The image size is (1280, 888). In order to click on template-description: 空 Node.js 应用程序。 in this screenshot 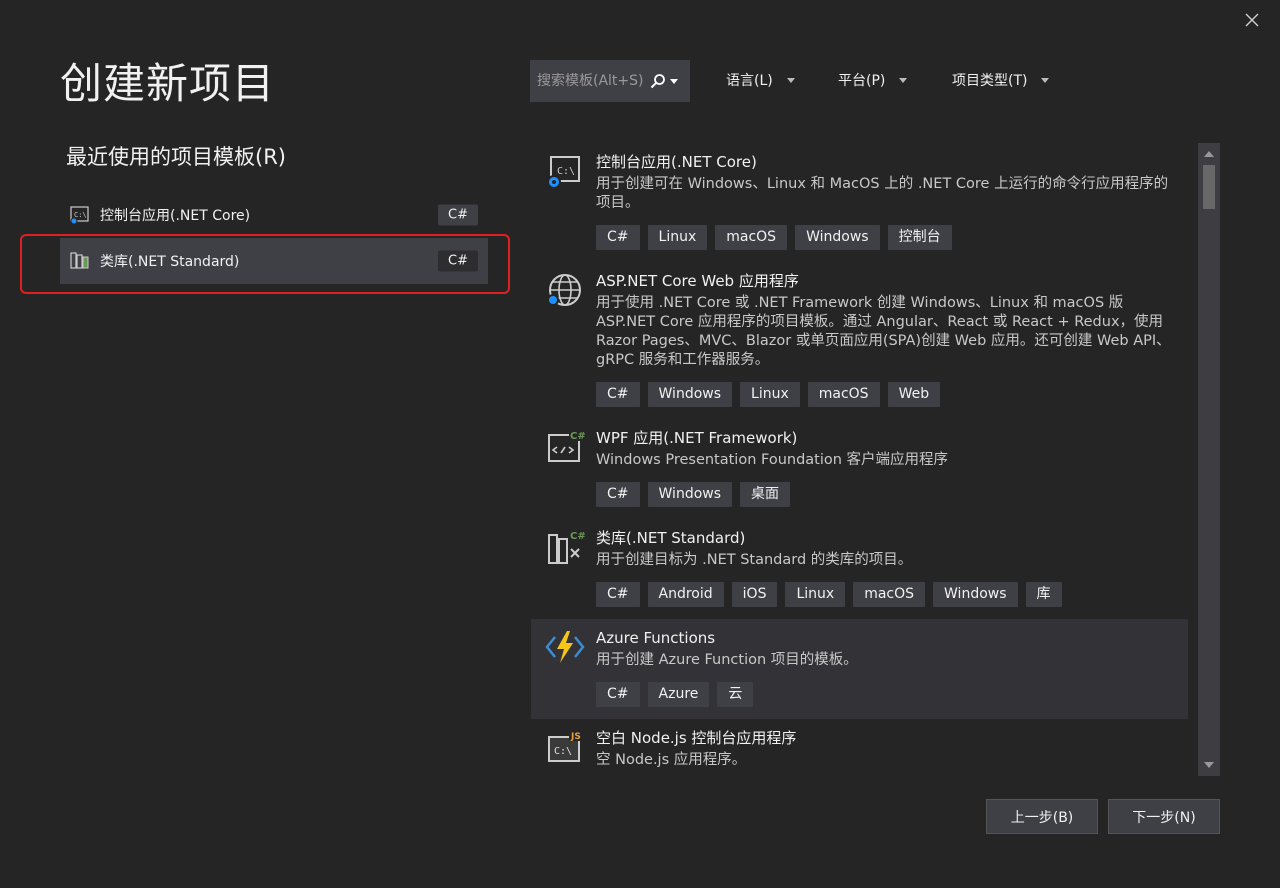, I will do `click(671, 760)`.